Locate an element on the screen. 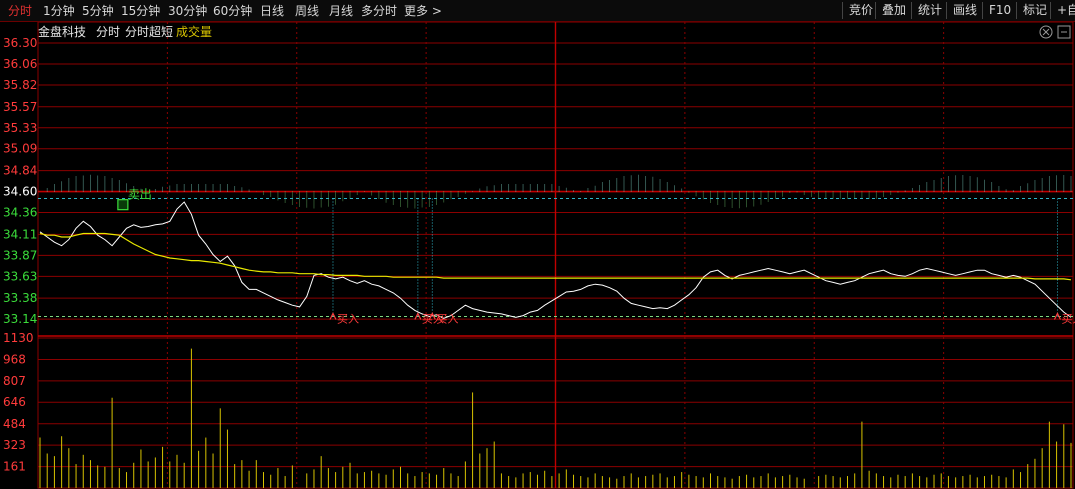 This screenshot has height=489, width=1075. volume-tick-label: 484 is located at coordinates (14, 424).